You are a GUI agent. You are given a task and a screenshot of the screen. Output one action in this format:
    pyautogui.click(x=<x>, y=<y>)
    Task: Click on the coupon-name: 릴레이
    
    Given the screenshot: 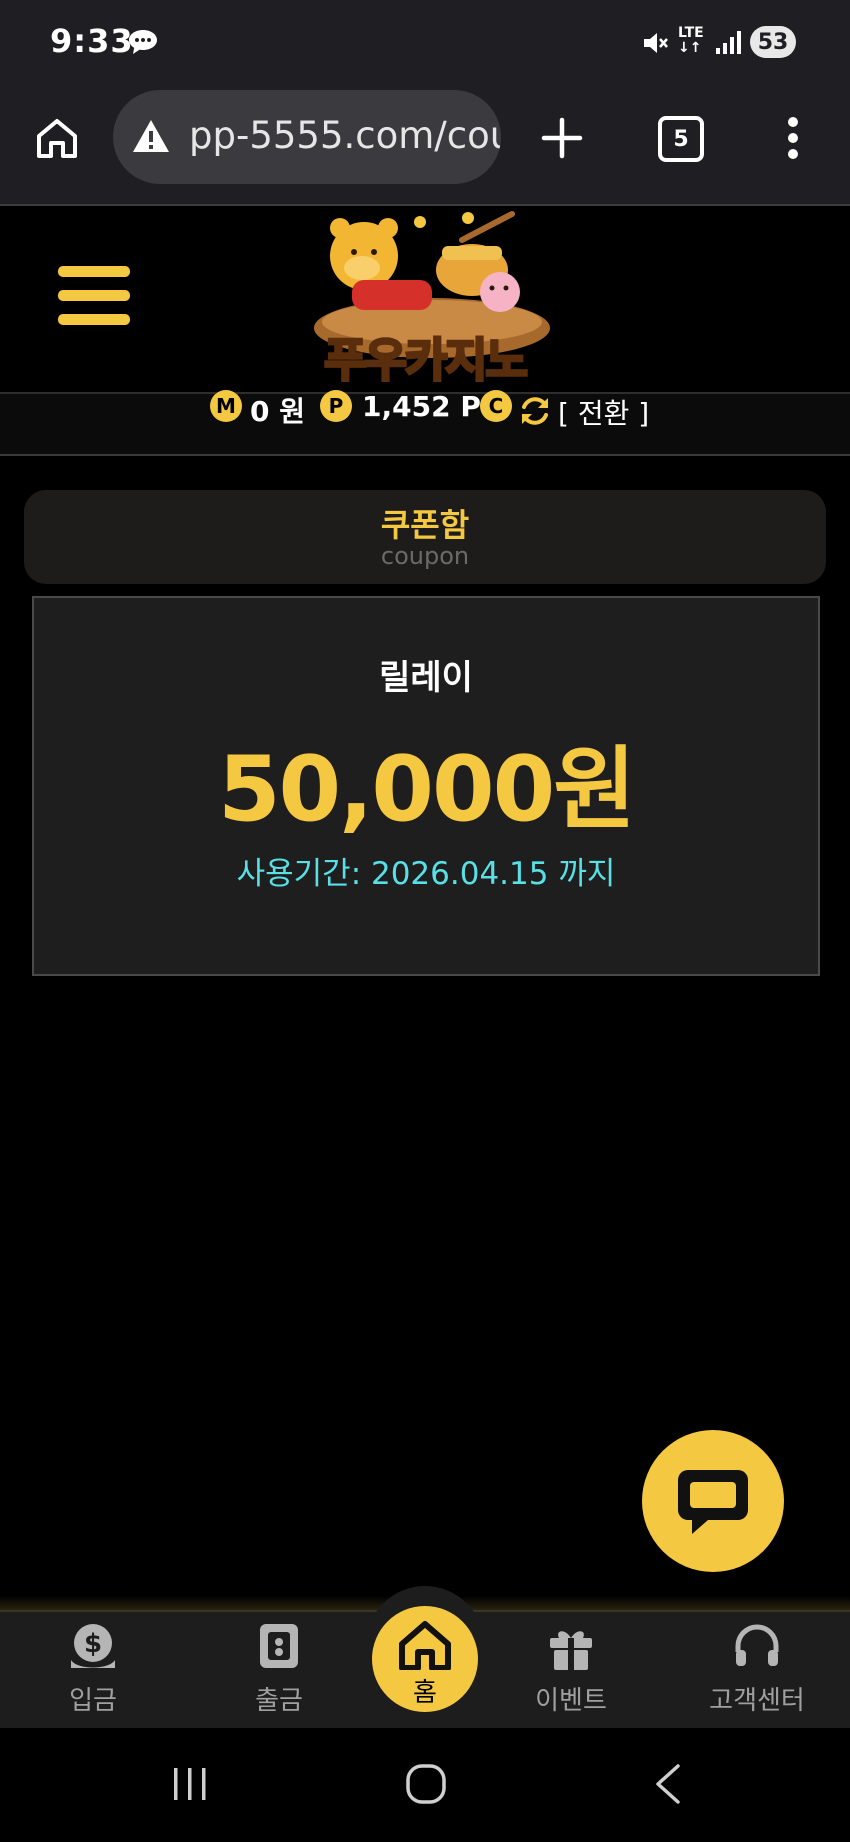 What is the action you would take?
    pyautogui.click(x=426, y=678)
    